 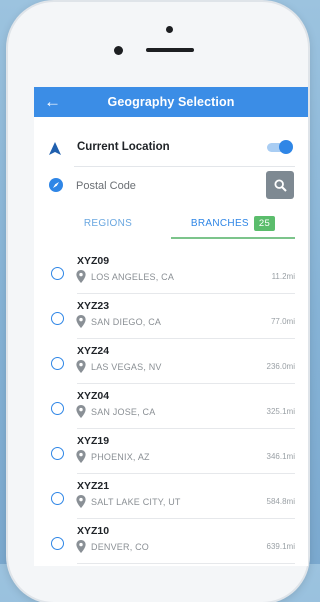 What do you see at coordinates (93, 486) in the screenshot?
I see `branch-code: XYZ21` at bounding box center [93, 486].